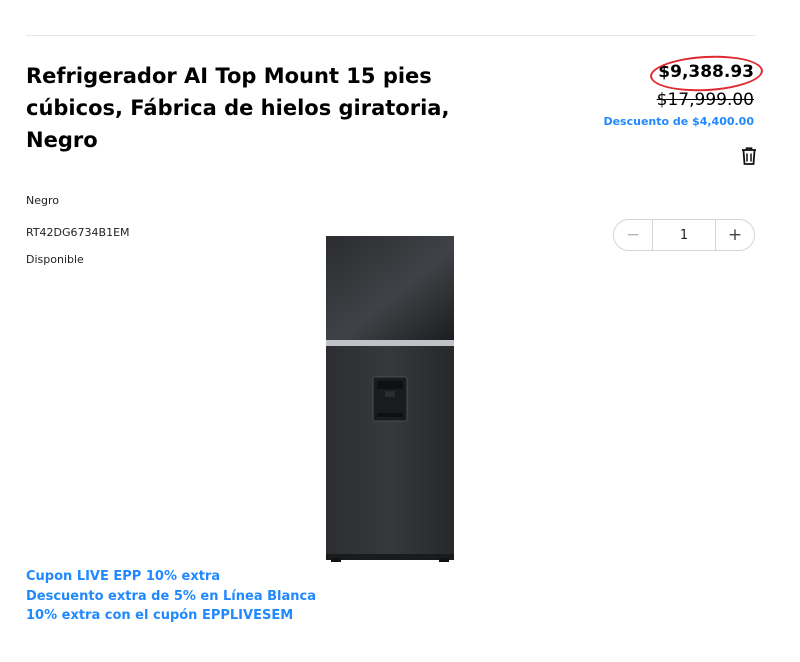  What do you see at coordinates (78, 232) in the screenshot?
I see `model-number: RT42DG6734B1EM` at bounding box center [78, 232].